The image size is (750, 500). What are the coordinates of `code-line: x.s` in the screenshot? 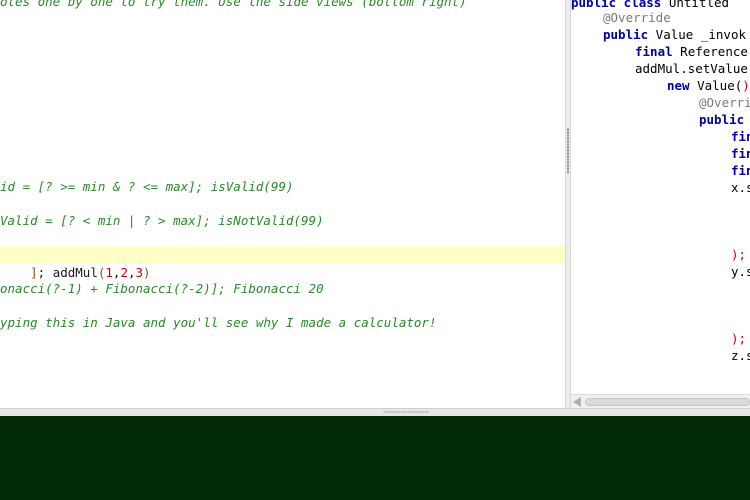 It's located at (740, 187).